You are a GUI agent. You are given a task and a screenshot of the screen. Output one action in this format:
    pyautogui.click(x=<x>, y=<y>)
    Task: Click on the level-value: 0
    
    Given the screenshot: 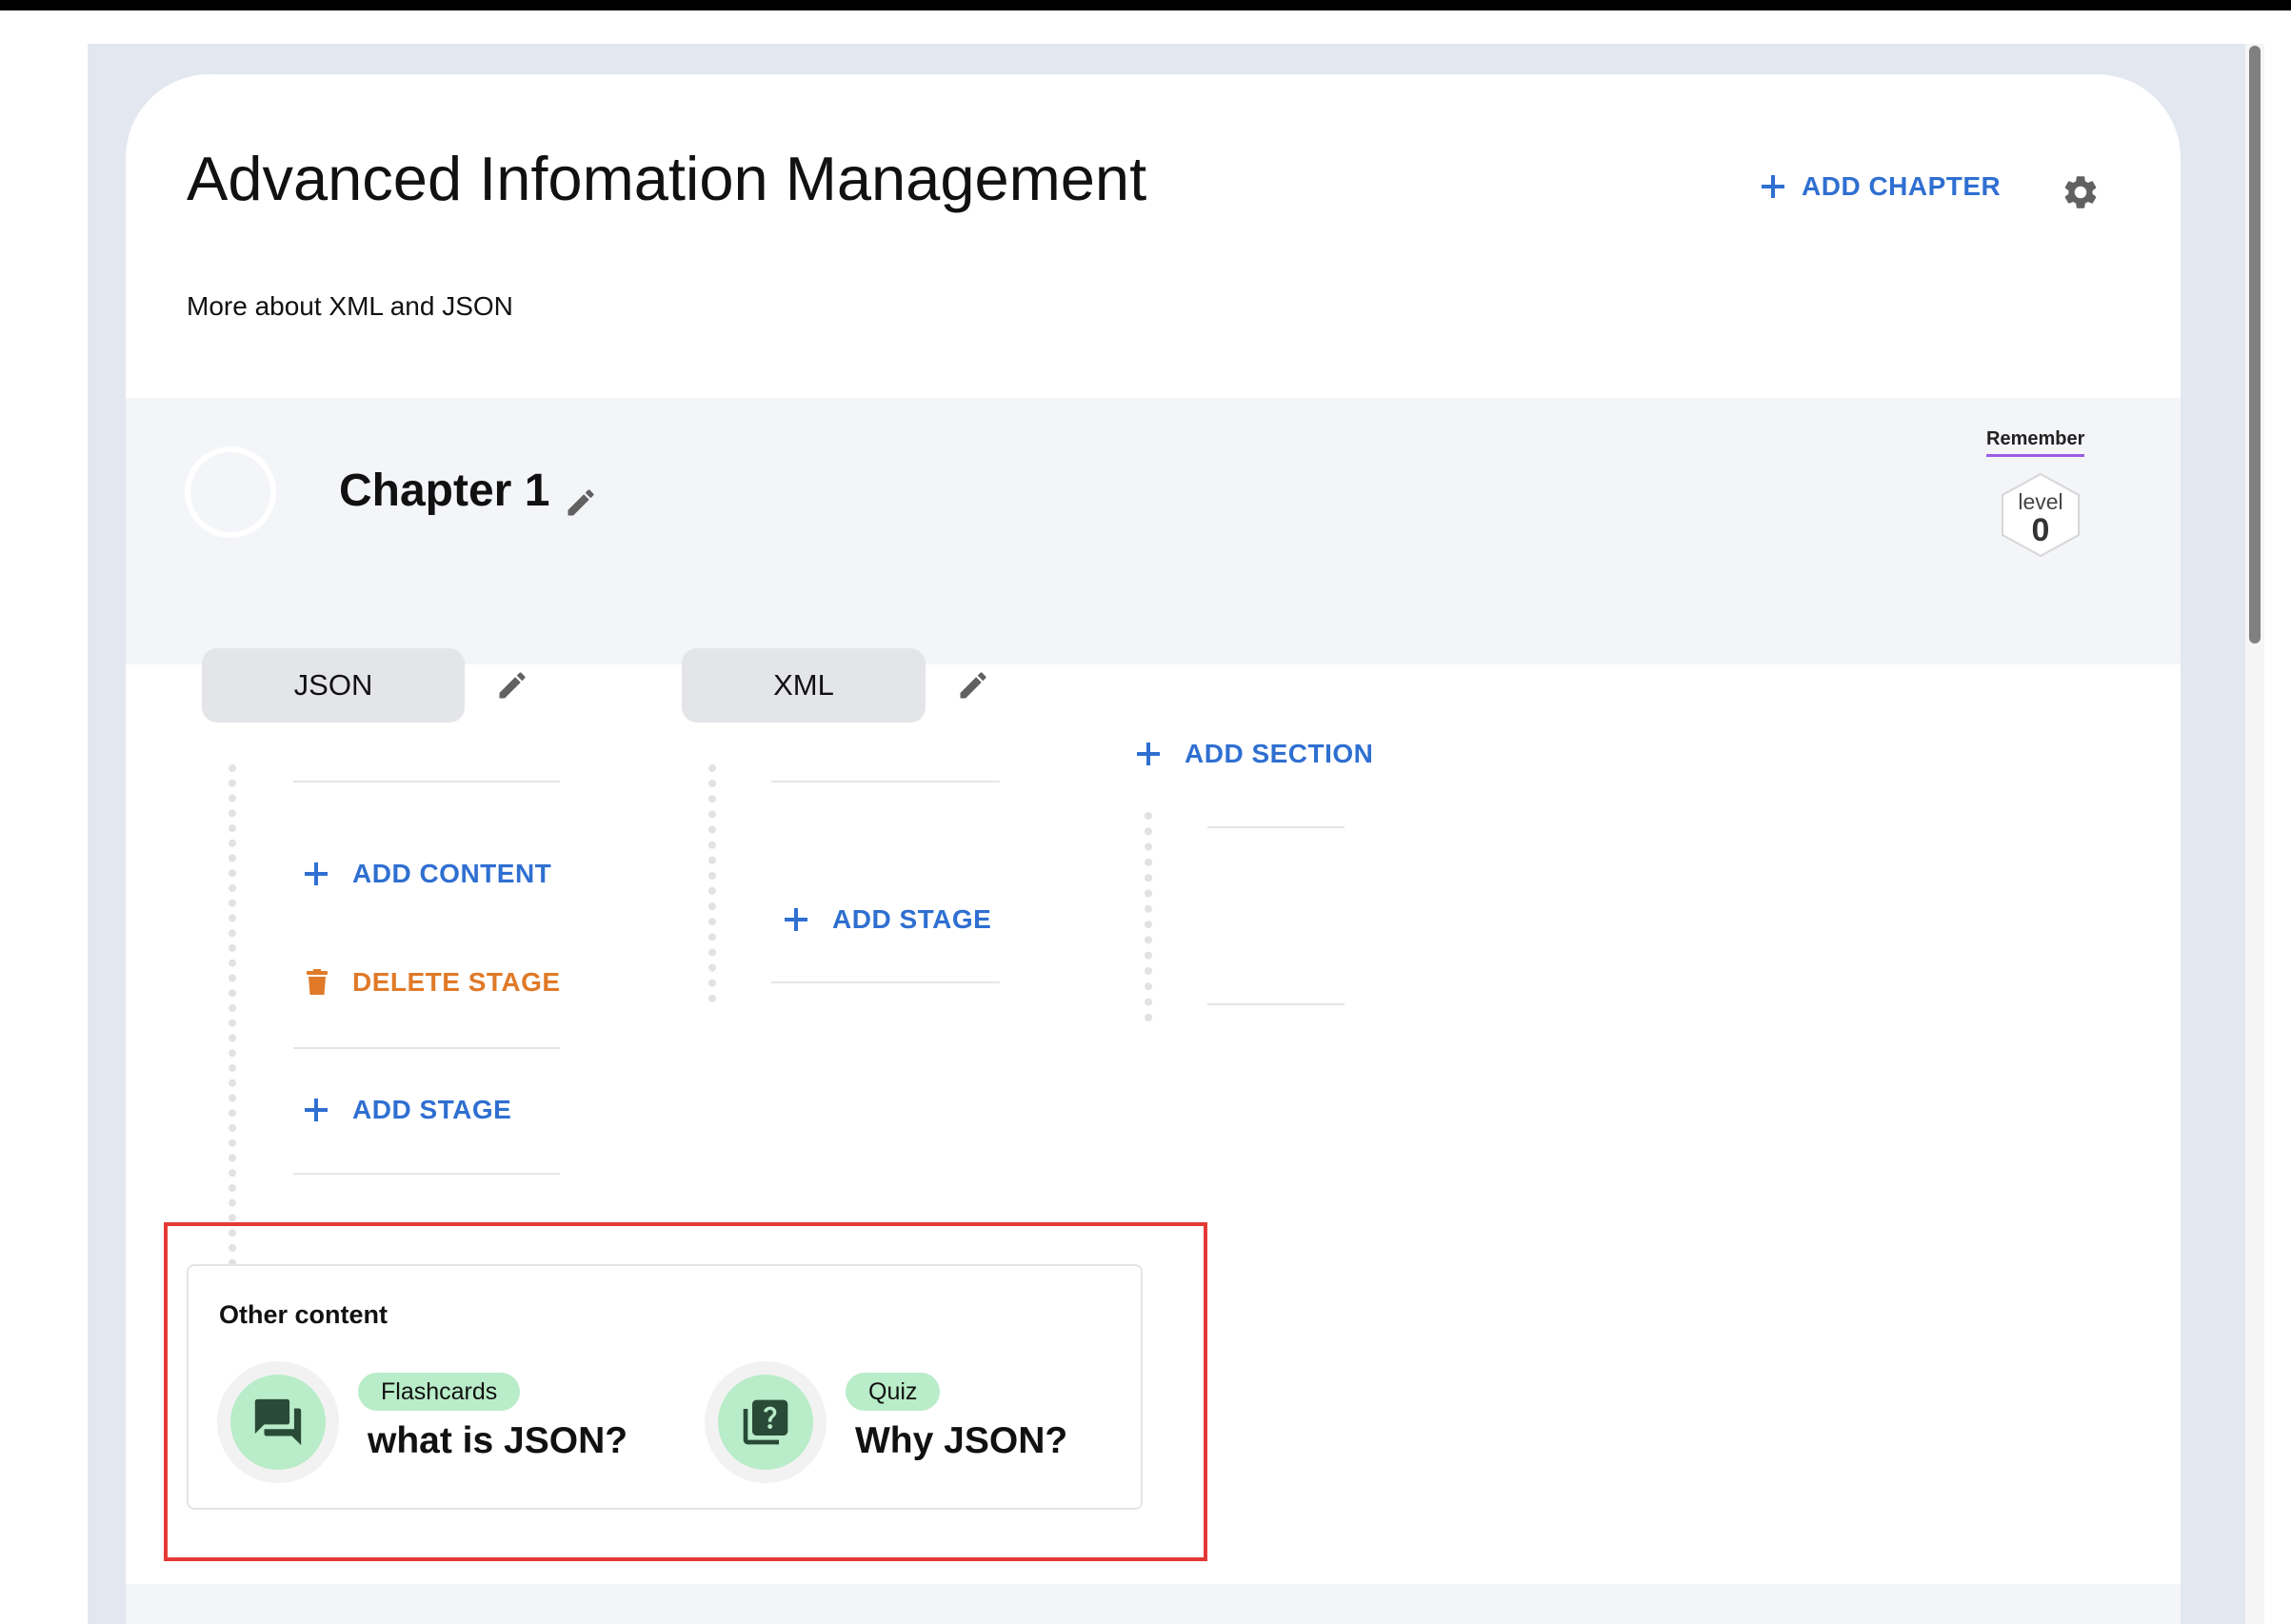 What is the action you would take?
    pyautogui.click(x=2040, y=530)
    